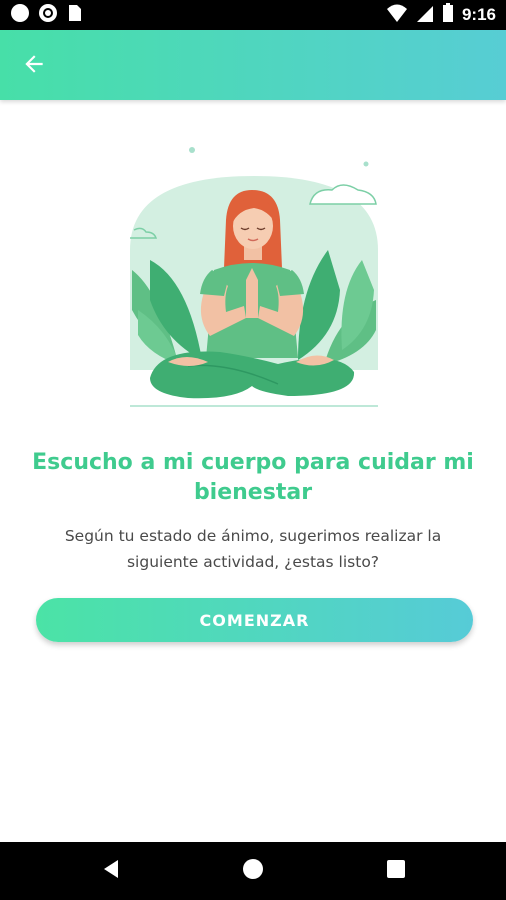 The height and width of the screenshot is (900, 506). Describe the element at coordinates (20, 15) in the screenshot. I see `circle-icon` at that location.